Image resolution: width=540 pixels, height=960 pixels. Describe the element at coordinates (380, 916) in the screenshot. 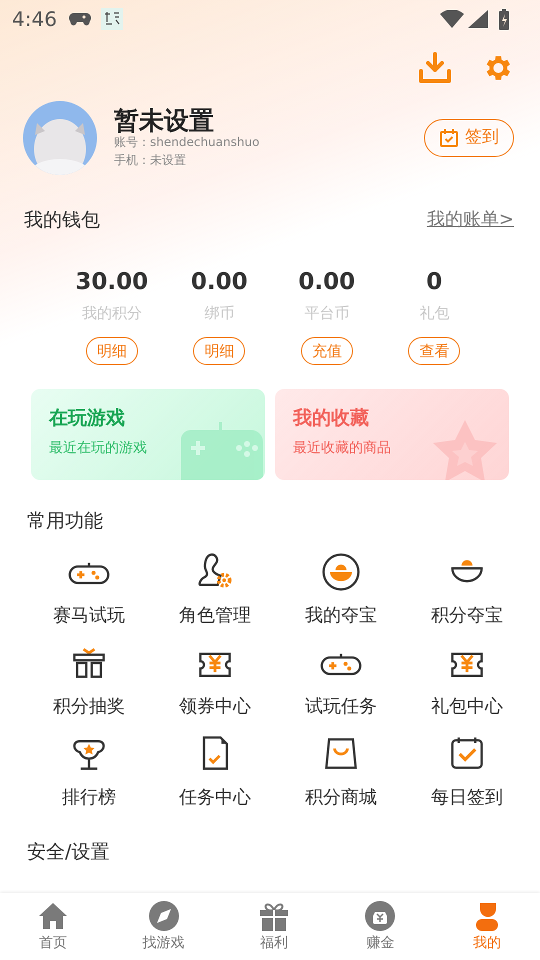

I see `money-bag-icon` at that location.